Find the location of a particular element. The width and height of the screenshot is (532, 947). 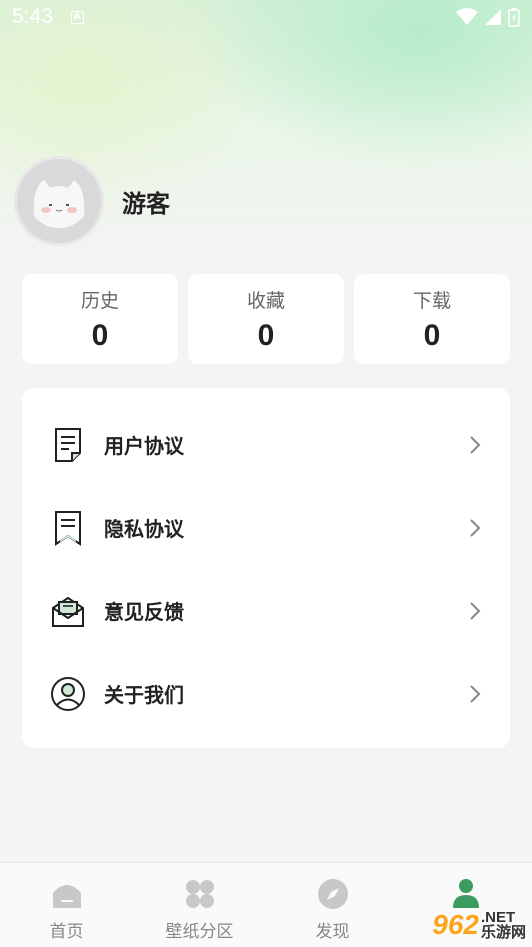

stats-row: 历史 0 收藏 0 下载 0 is located at coordinates (266, 319).